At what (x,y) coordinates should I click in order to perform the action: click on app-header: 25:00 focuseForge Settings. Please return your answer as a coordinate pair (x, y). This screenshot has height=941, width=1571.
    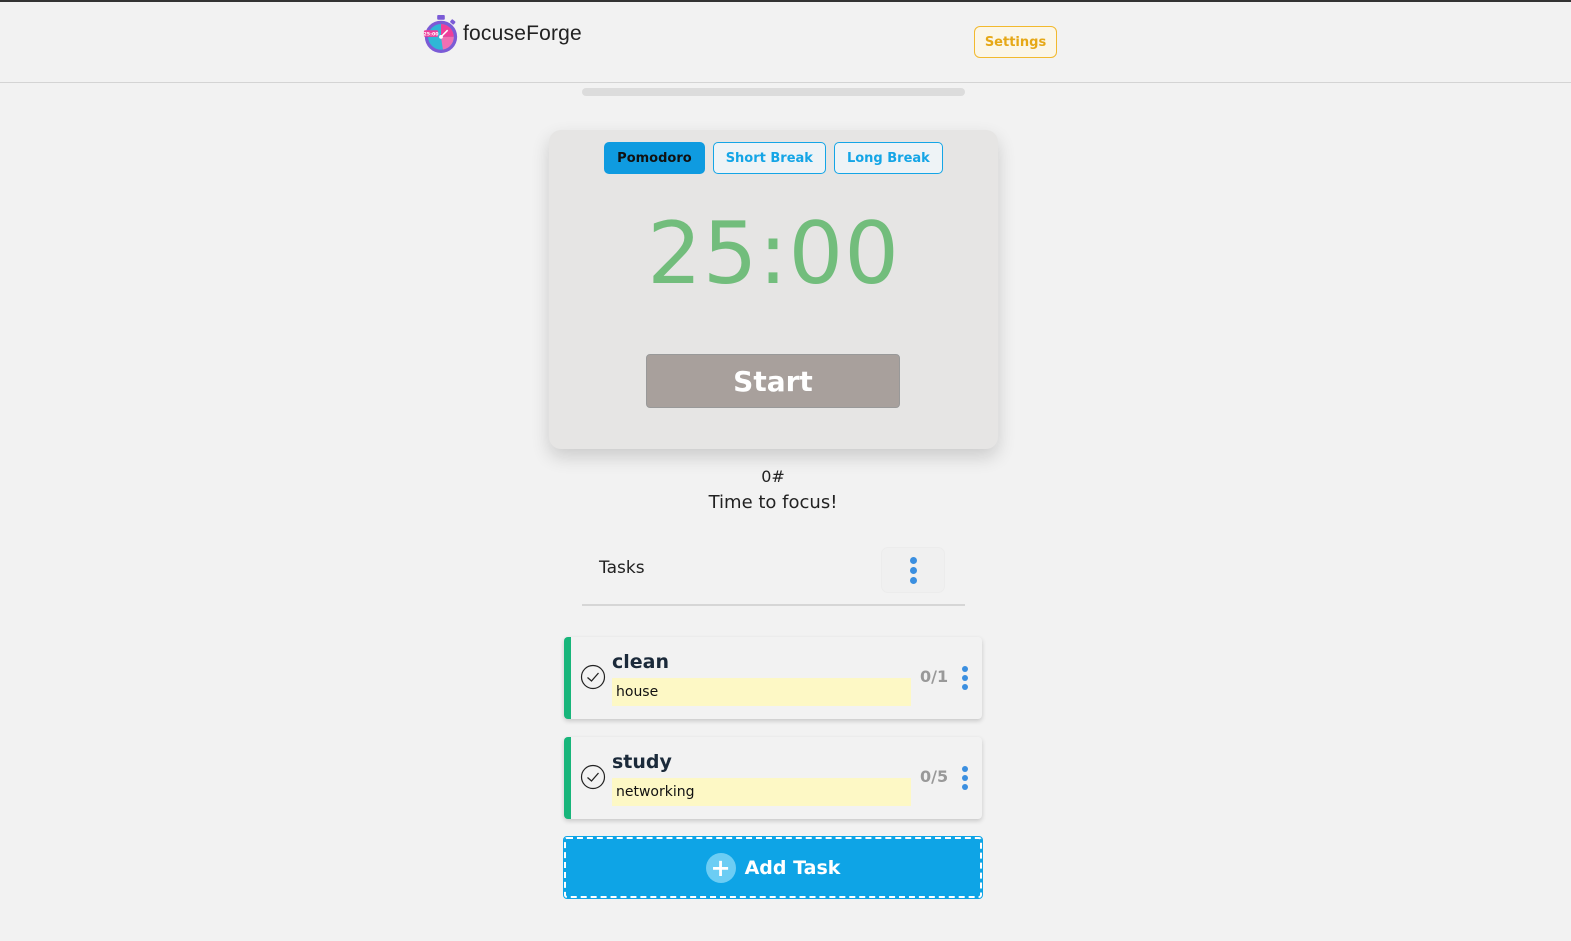
    Looking at the image, I should click on (785, 42).